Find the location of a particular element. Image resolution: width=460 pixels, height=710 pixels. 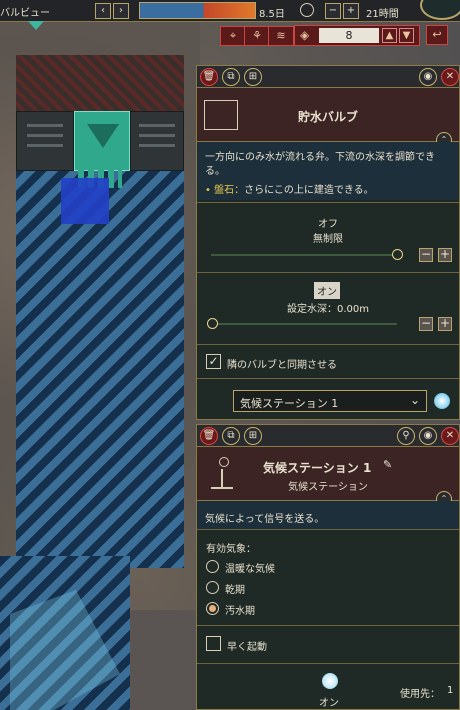

section2-slider is located at coordinates (304, 324).